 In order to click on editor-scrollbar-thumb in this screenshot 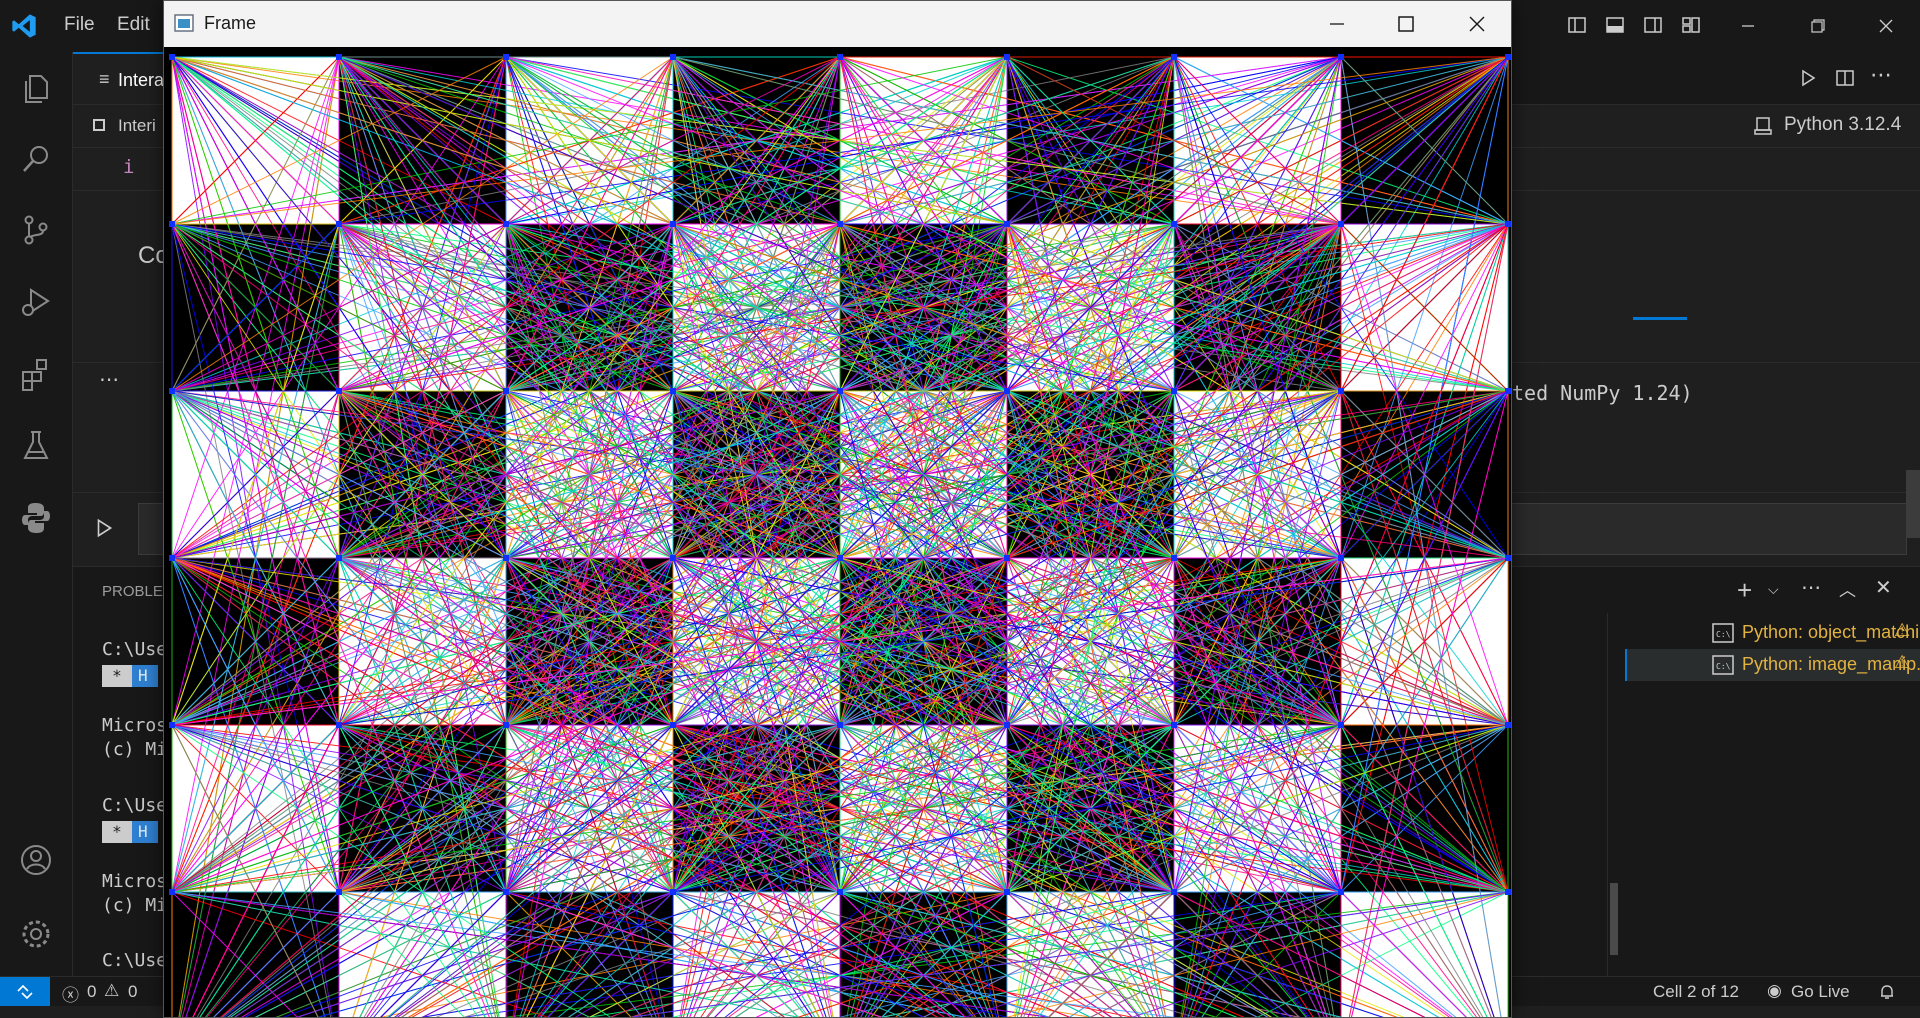, I will do `click(1913, 504)`.